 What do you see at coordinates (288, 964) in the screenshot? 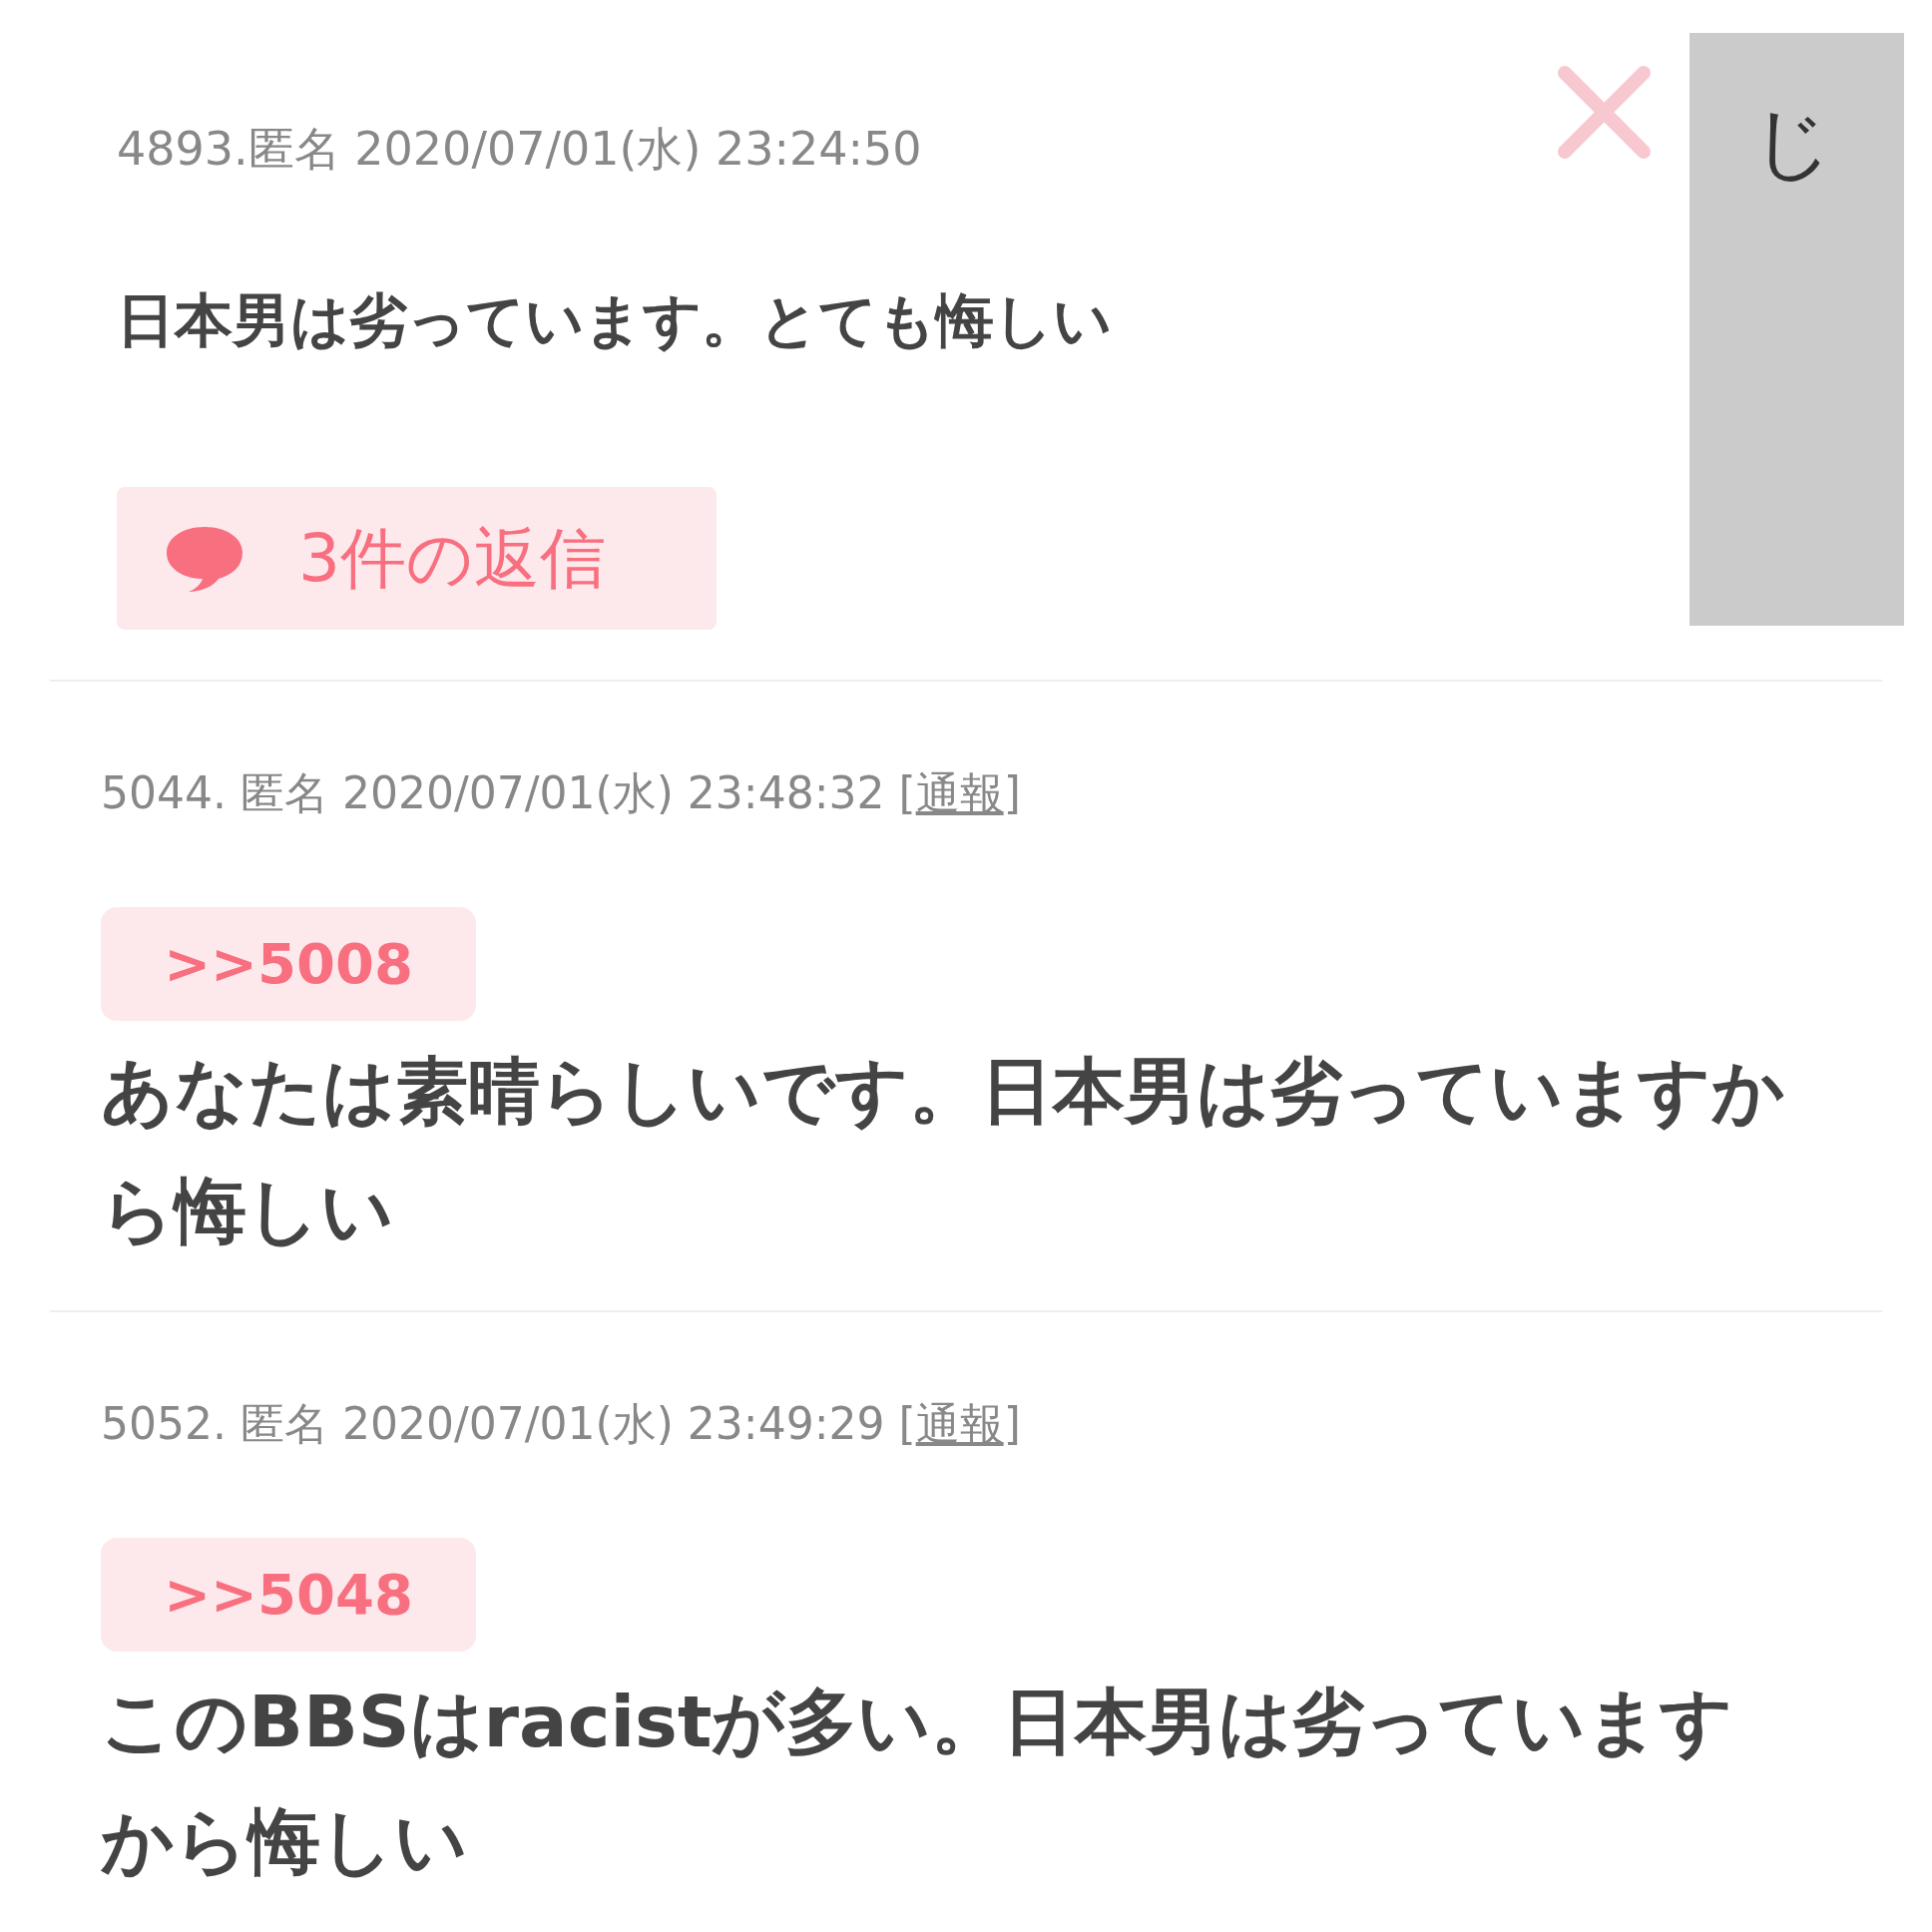
I see `quote-link: >>5008` at bounding box center [288, 964].